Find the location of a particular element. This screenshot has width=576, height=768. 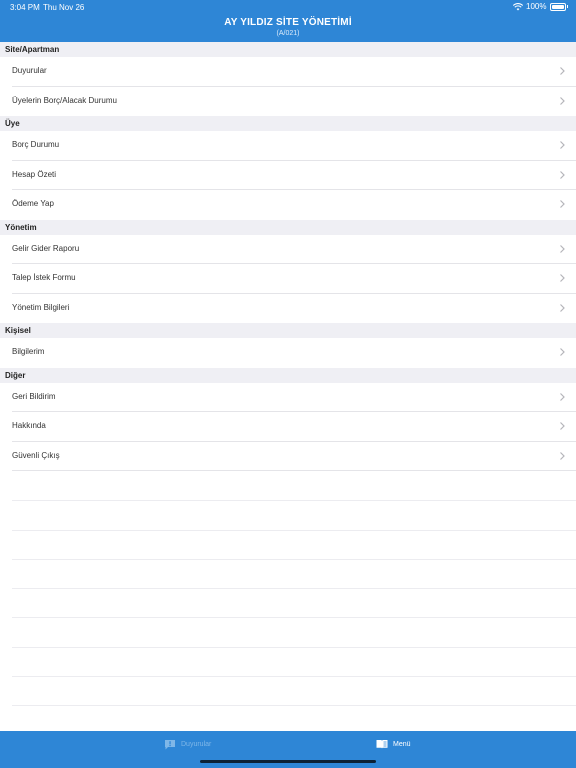

tab-duyurular: Duyurular is located at coordinates (187, 744).